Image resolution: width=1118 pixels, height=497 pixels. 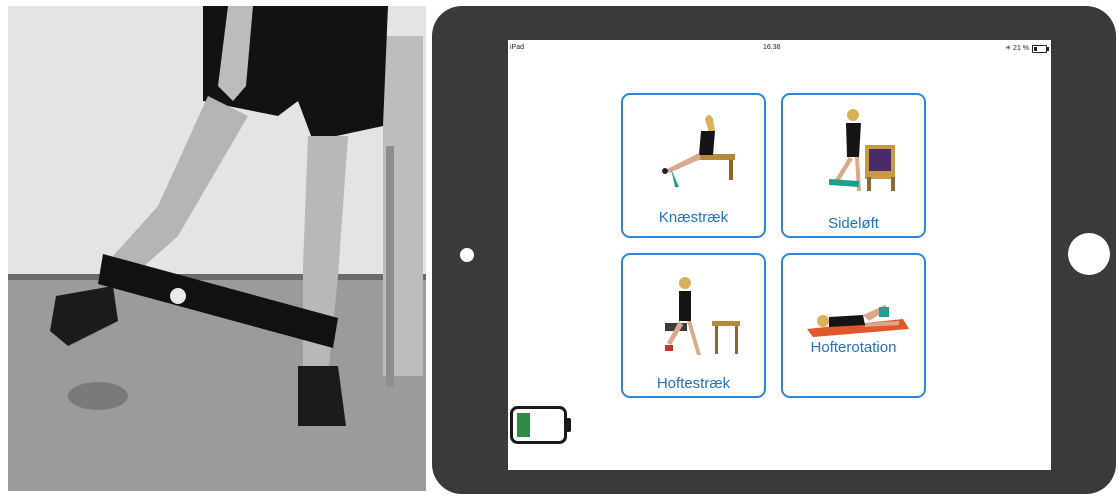 I want to click on status-time: 16.38, so click(x=772, y=47).